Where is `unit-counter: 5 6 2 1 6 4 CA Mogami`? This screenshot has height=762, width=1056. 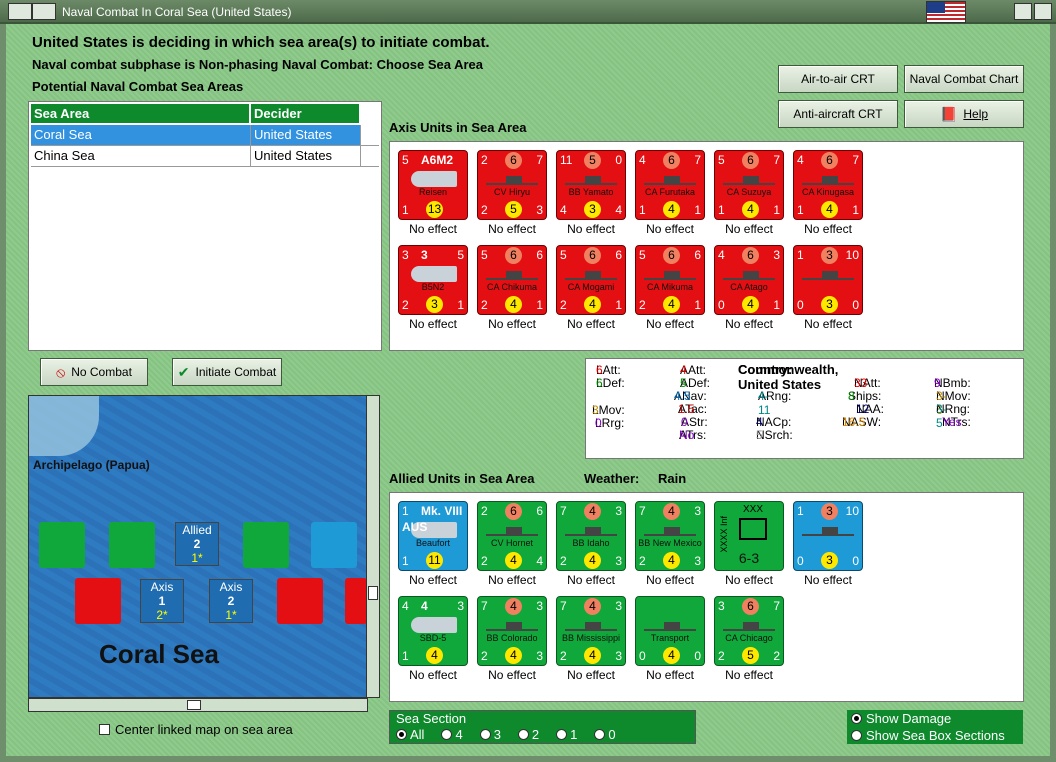
unit-counter: 5 6 2 1 6 4 CA Mogami is located at coordinates (591, 280).